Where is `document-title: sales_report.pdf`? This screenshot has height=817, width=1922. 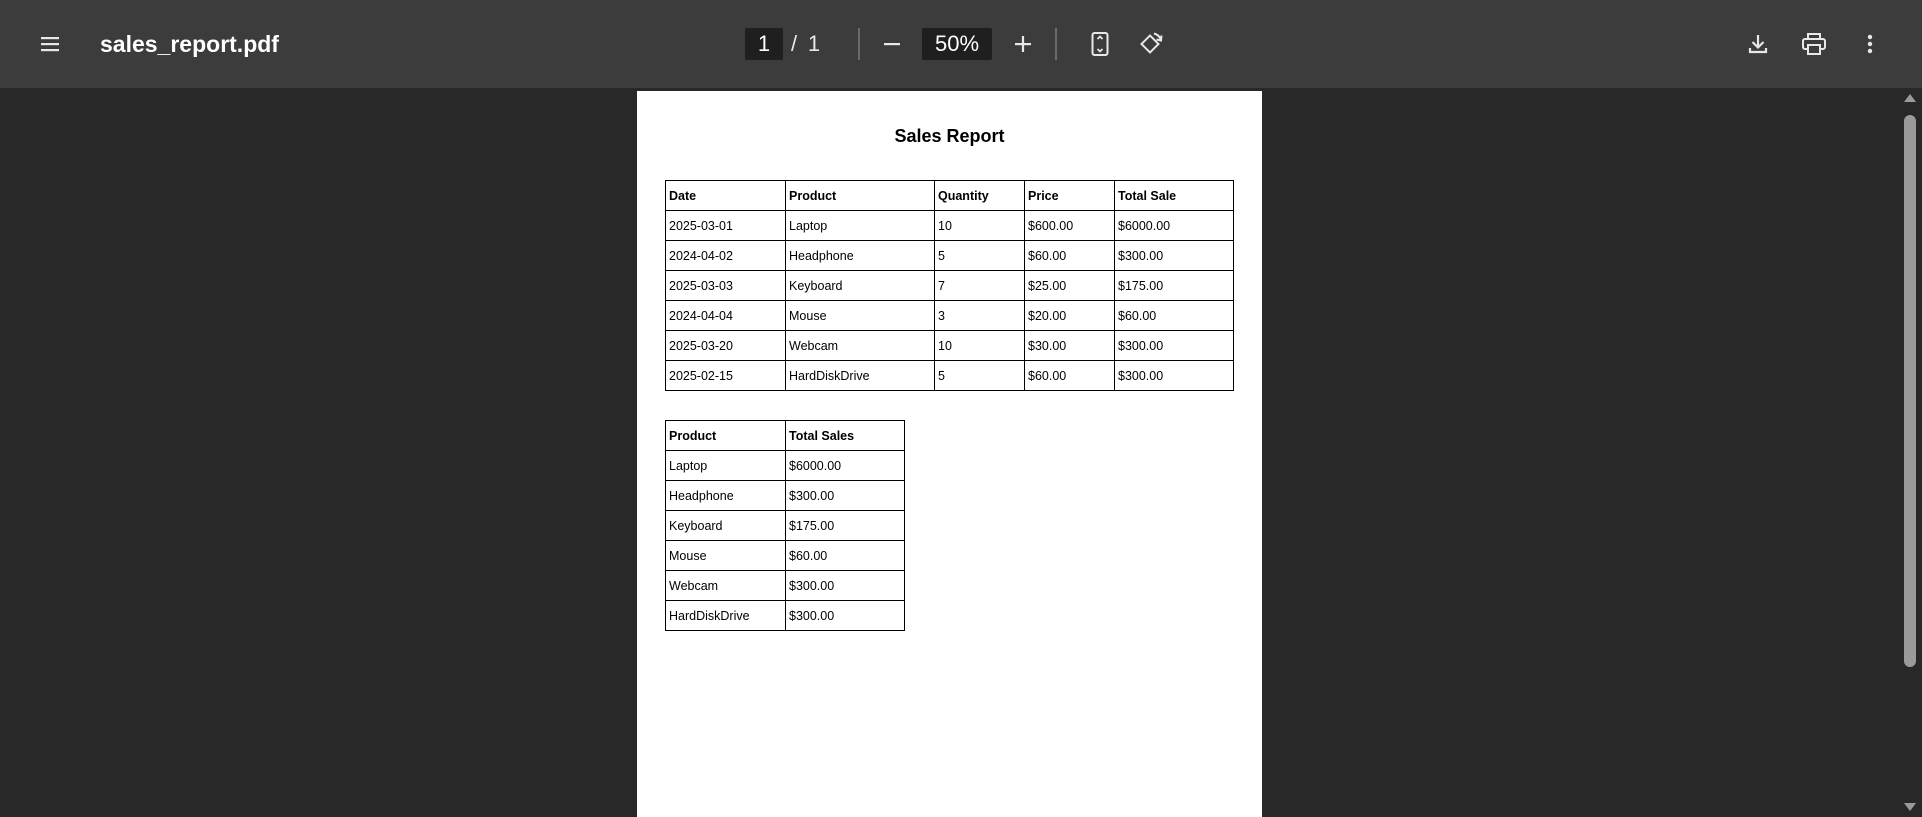 document-title: sales_report.pdf is located at coordinates (189, 43).